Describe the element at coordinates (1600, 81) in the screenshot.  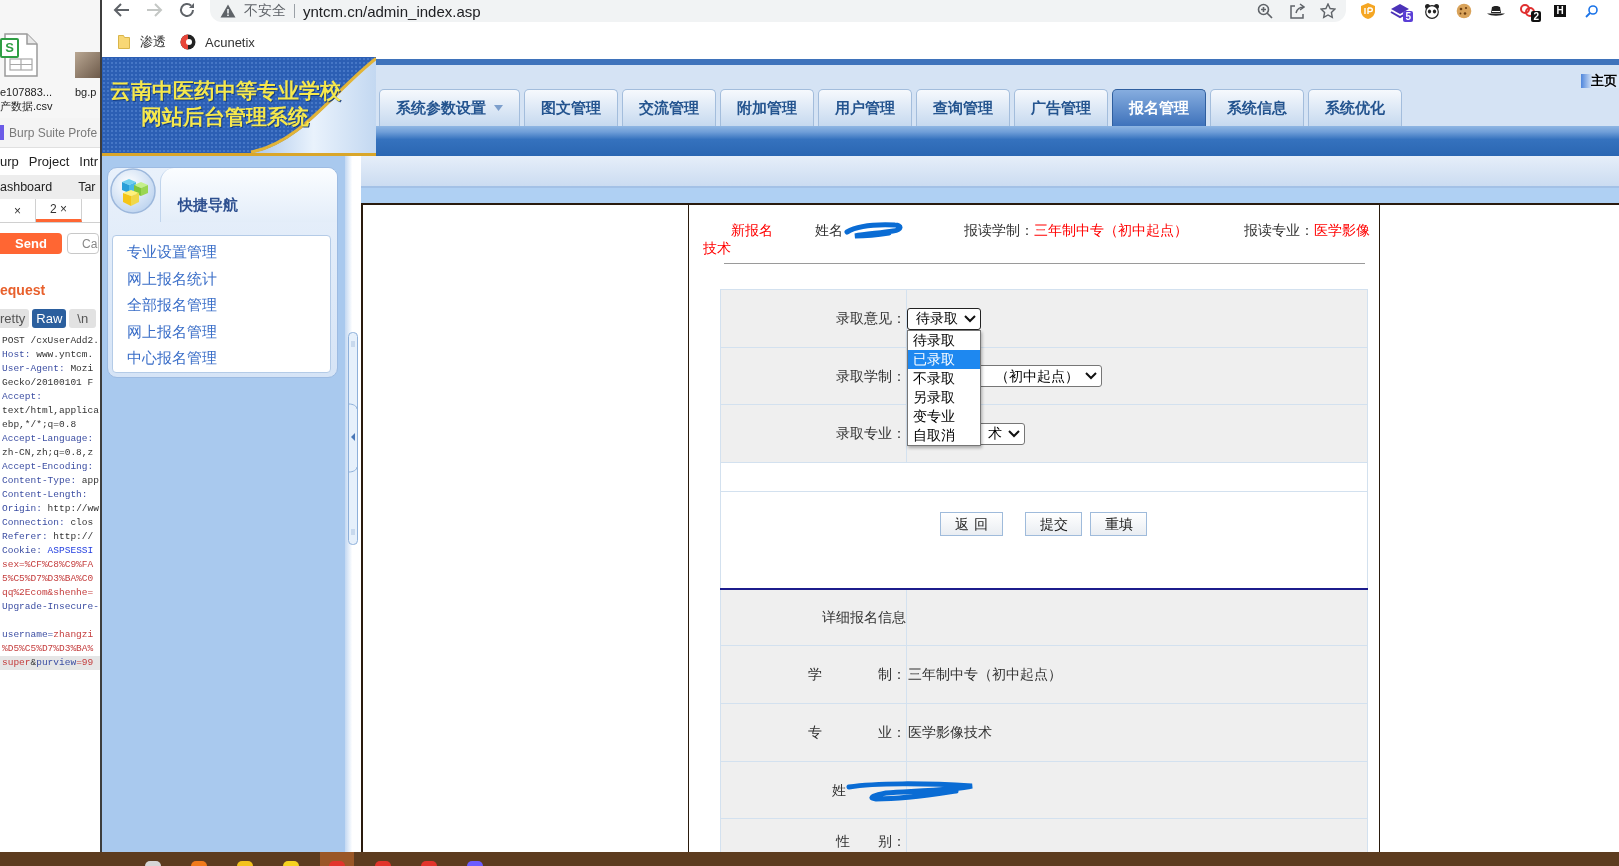
I see `home-link: 主页` at that location.